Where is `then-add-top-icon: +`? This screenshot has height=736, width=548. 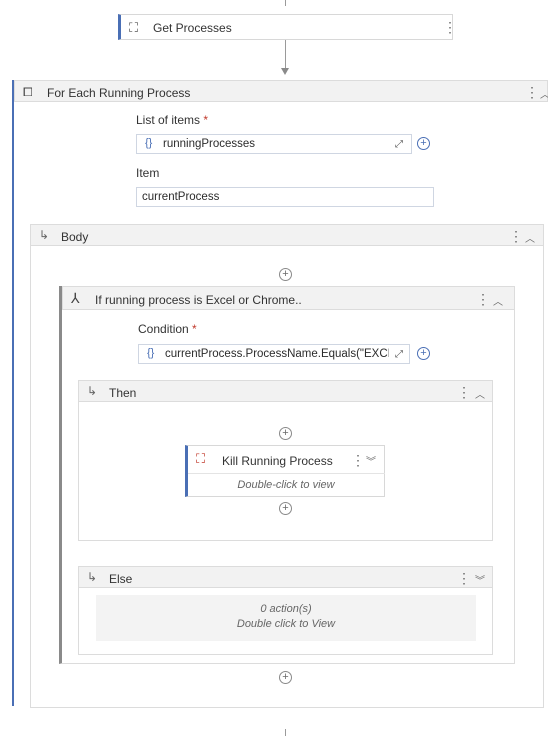 then-add-top-icon: + is located at coordinates (285, 433).